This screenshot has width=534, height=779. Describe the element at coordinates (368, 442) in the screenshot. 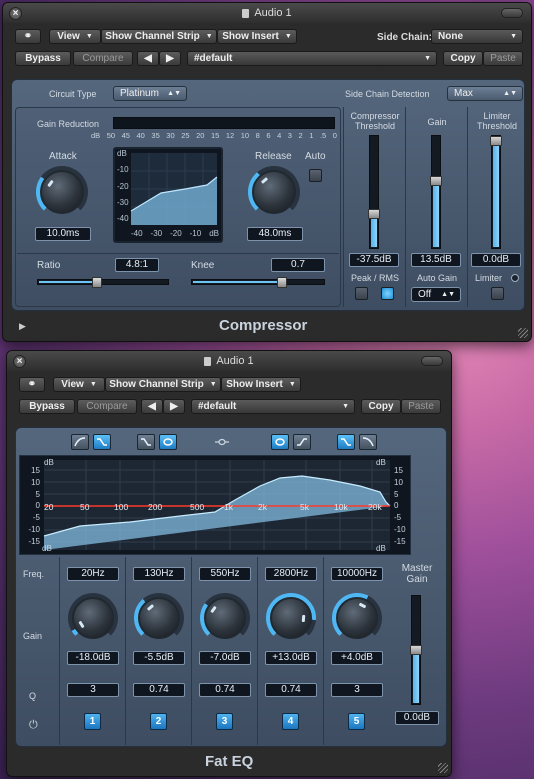

I see `band5-highcut-button` at that location.